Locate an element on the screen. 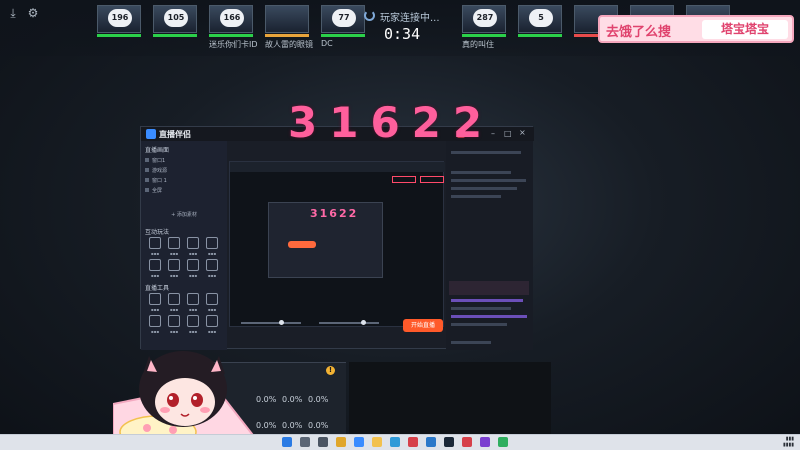  taskbar-clock: ▮▮▮ ▮▮▮▮ is located at coordinates (778, 442).